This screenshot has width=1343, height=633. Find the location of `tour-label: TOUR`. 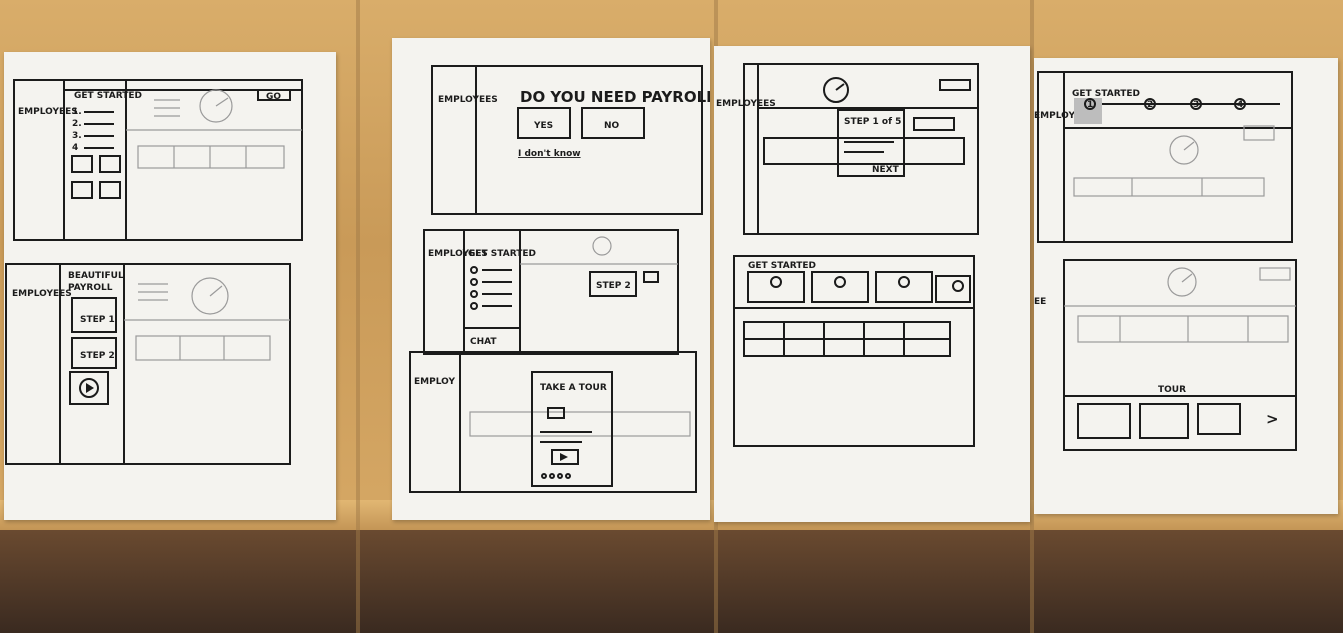

tour-label: TOUR is located at coordinates (1172, 390).